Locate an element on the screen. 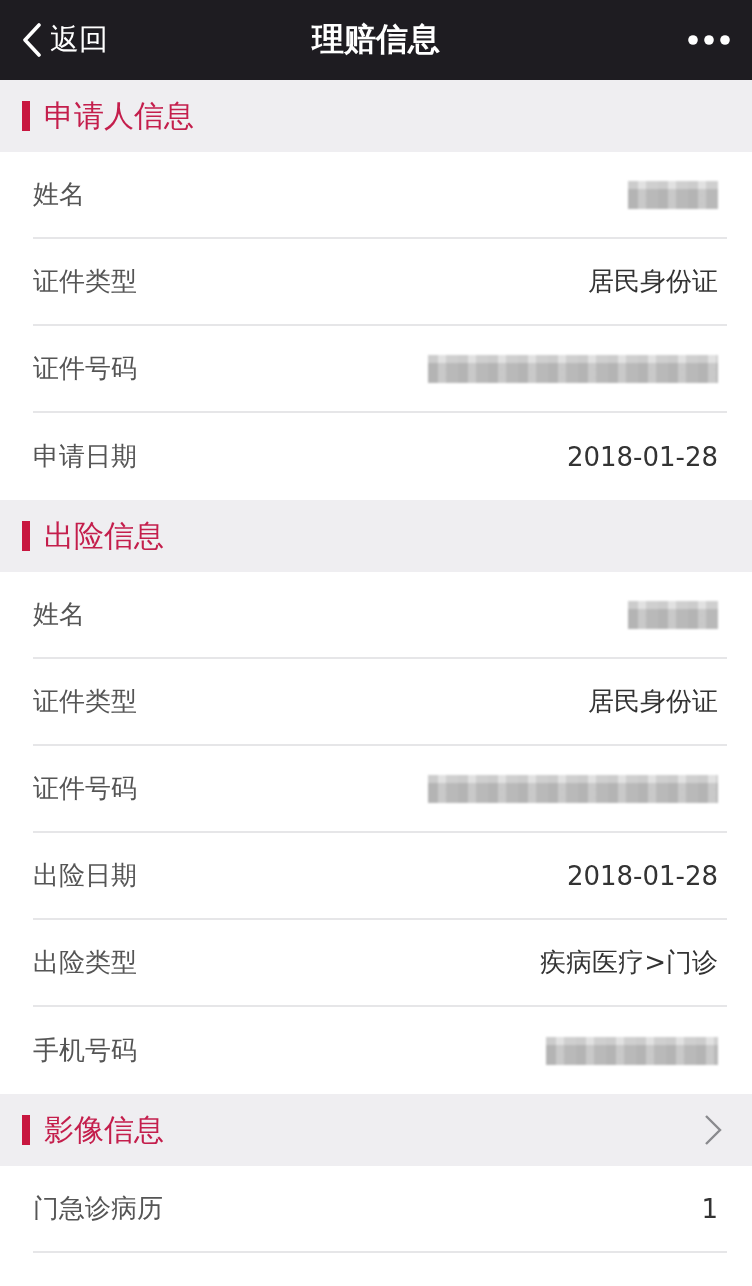 This screenshot has height=1286, width=752. section-title: 申请人信息 is located at coordinates (119, 115).